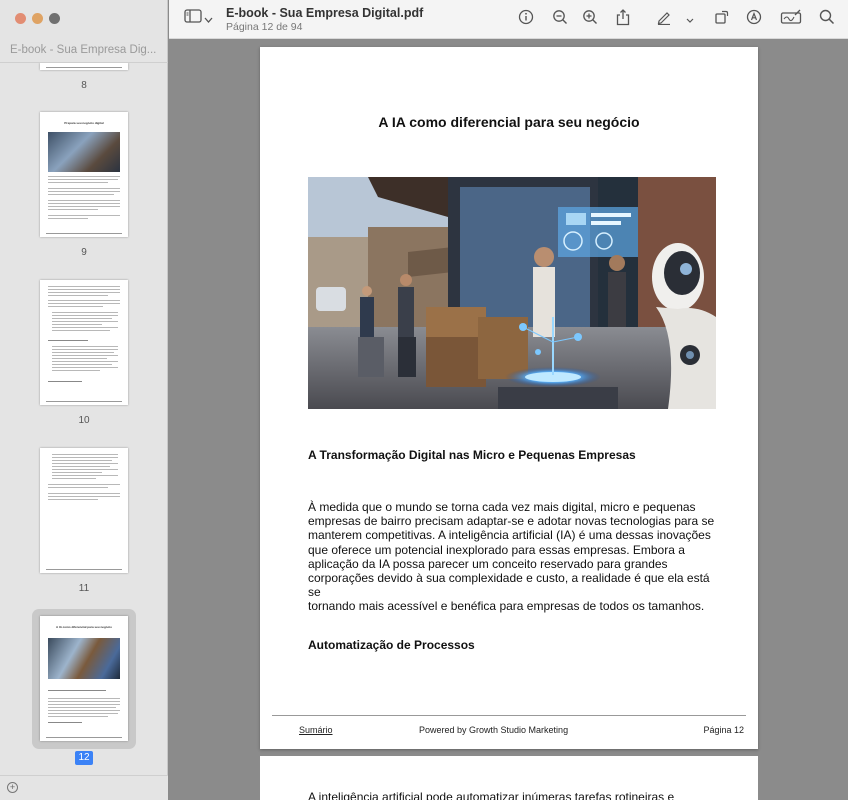 The image size is (848, 800). What do you see at coordinates (722, 19) in the screenshot?
I see `rotate-icon` at bounding box center [722, 19].